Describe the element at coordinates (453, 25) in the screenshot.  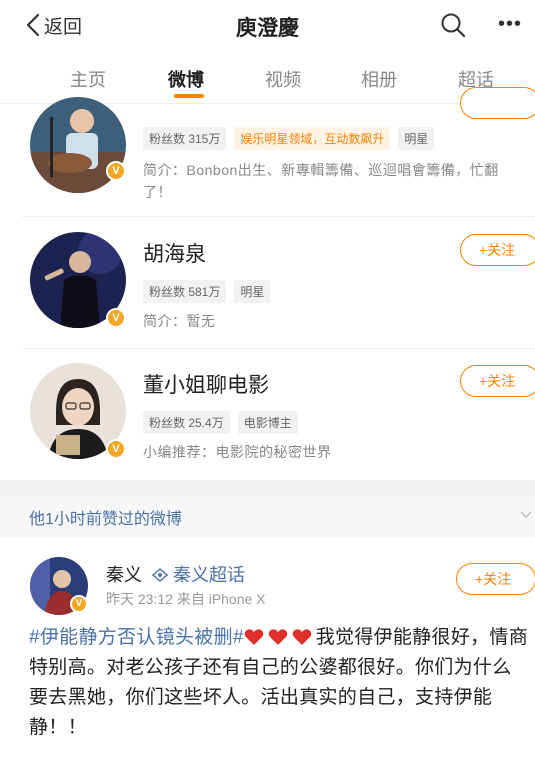
I see `search-icon` at that location.